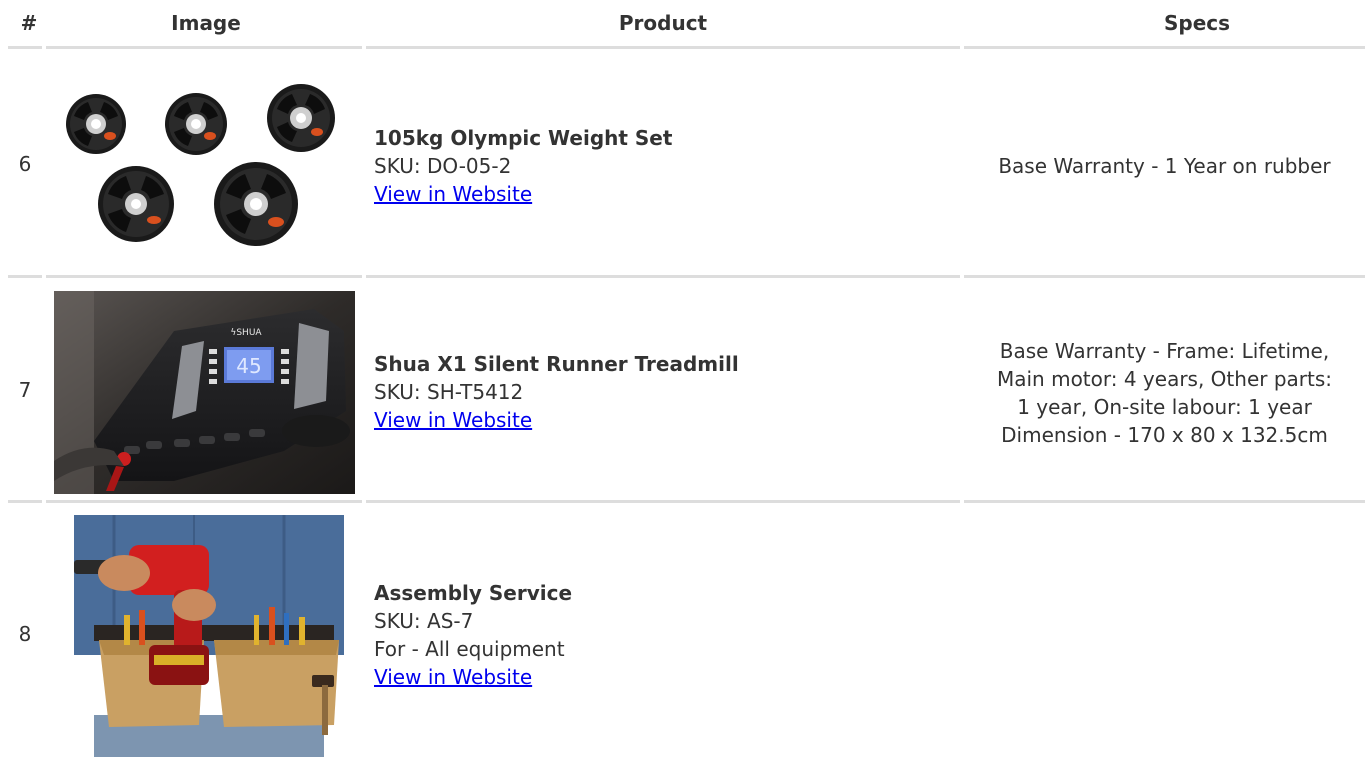  Describe the element at coordinates (473, 593) in the screenshot. I see `product-title: Assembly Service` at that location.